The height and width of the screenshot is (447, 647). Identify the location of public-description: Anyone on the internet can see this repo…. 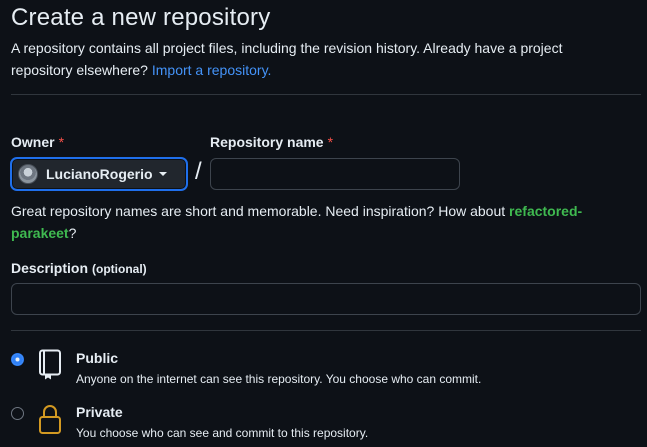
(279, 379).